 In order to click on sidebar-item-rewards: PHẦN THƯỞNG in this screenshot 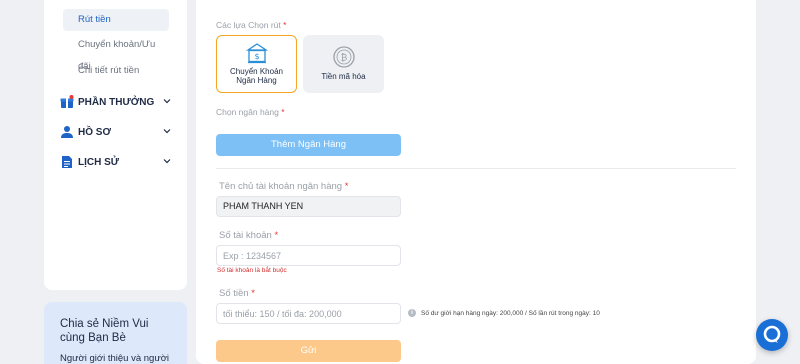, I will do `click(116, 102)`.